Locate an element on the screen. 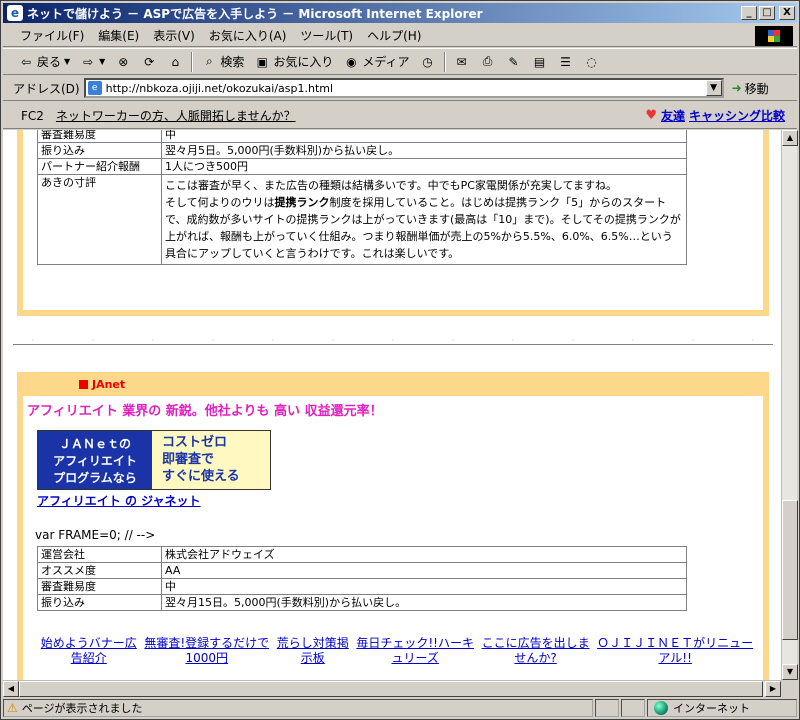  messenger-button: ◌ is located at coordinates (592, 62).